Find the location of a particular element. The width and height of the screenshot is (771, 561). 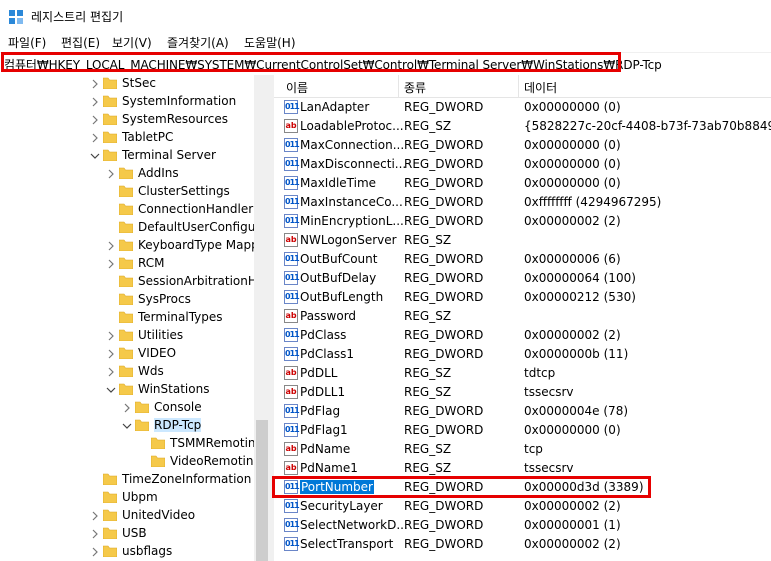

value-row: 011 PdClass REG_DWORD 0x00000002 (2) is located at coordinates (522, 335).